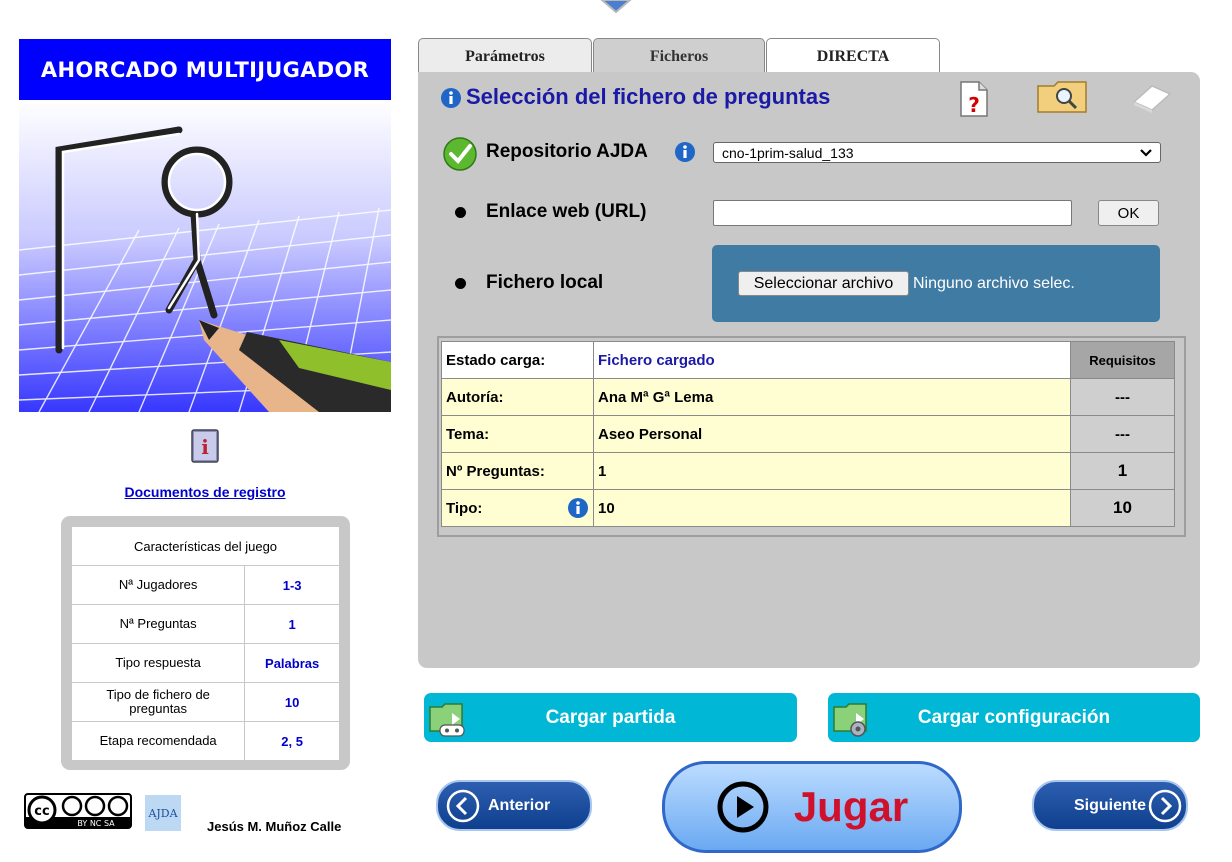 The image size is (1232, 862). I want to click on cc-text: BY NC SA, so click(96, 823).